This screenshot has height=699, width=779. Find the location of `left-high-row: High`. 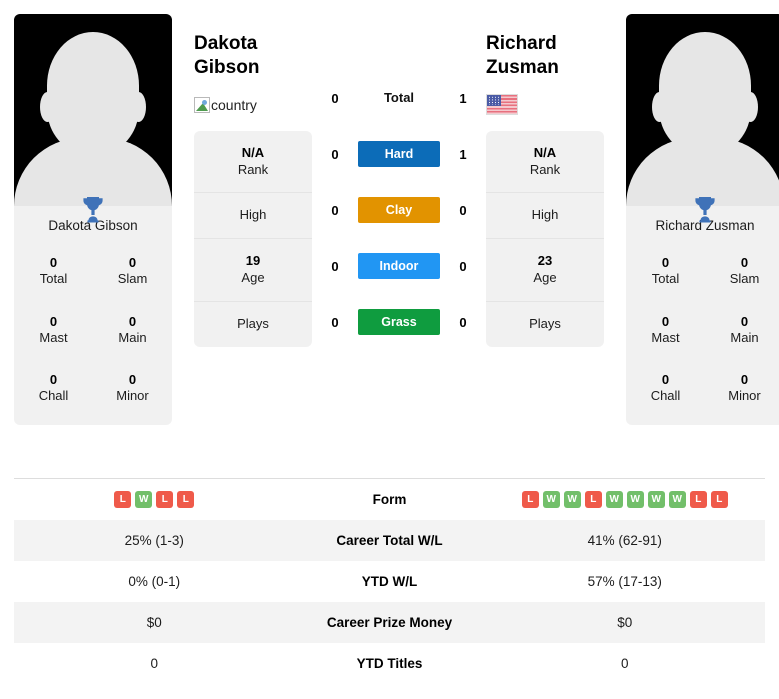

left-high-row: High is located at coordinates (253, 216).